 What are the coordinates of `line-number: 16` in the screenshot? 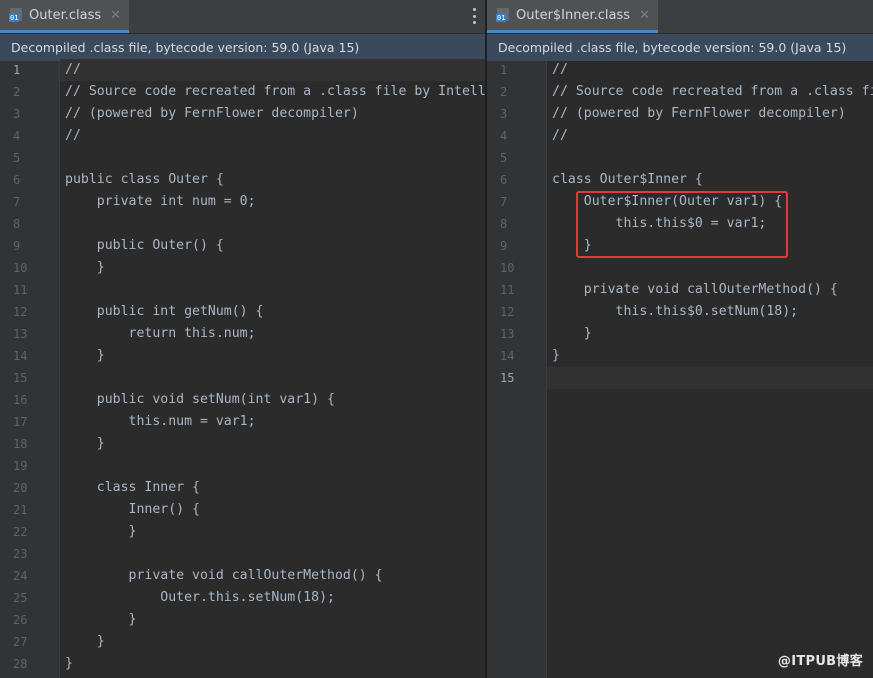 It's located at (20, 400).